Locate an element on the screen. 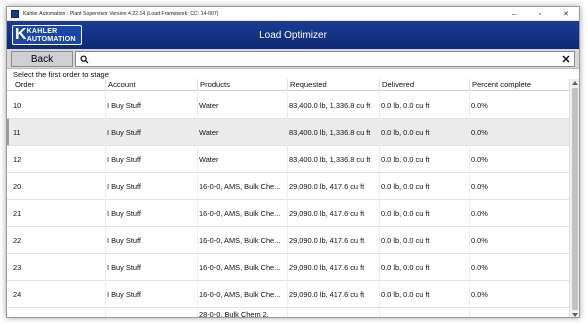 The width and height of the screenshot is (588, 324). column-header-products: Products is located at coordinates (242, 85).